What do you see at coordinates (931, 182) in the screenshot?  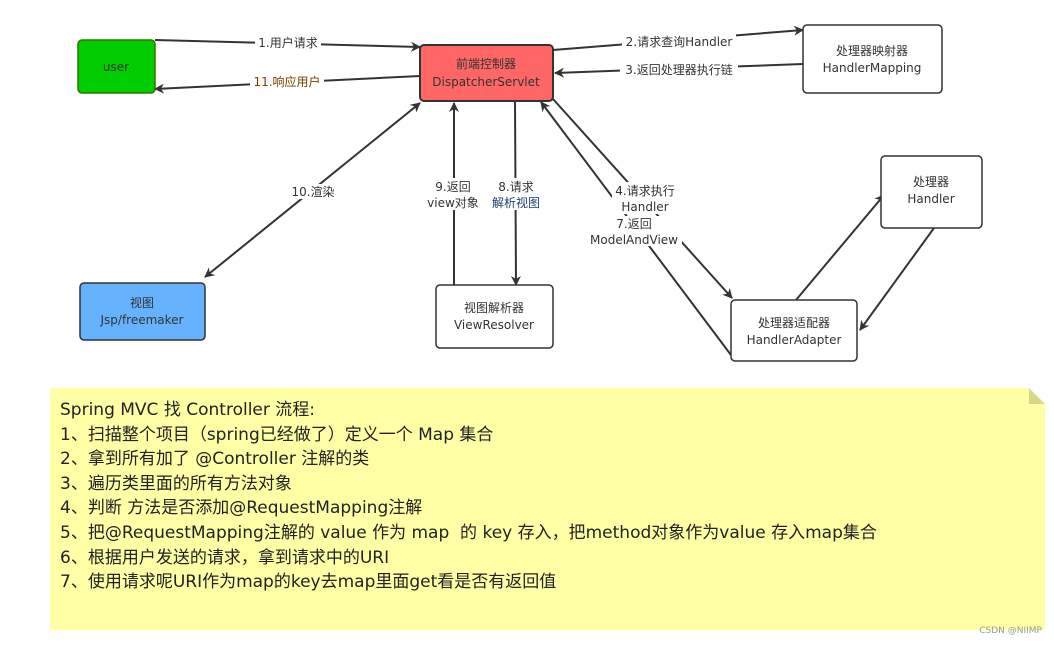 I see `svg-text: 处理器` at bounding box center [931, 182].